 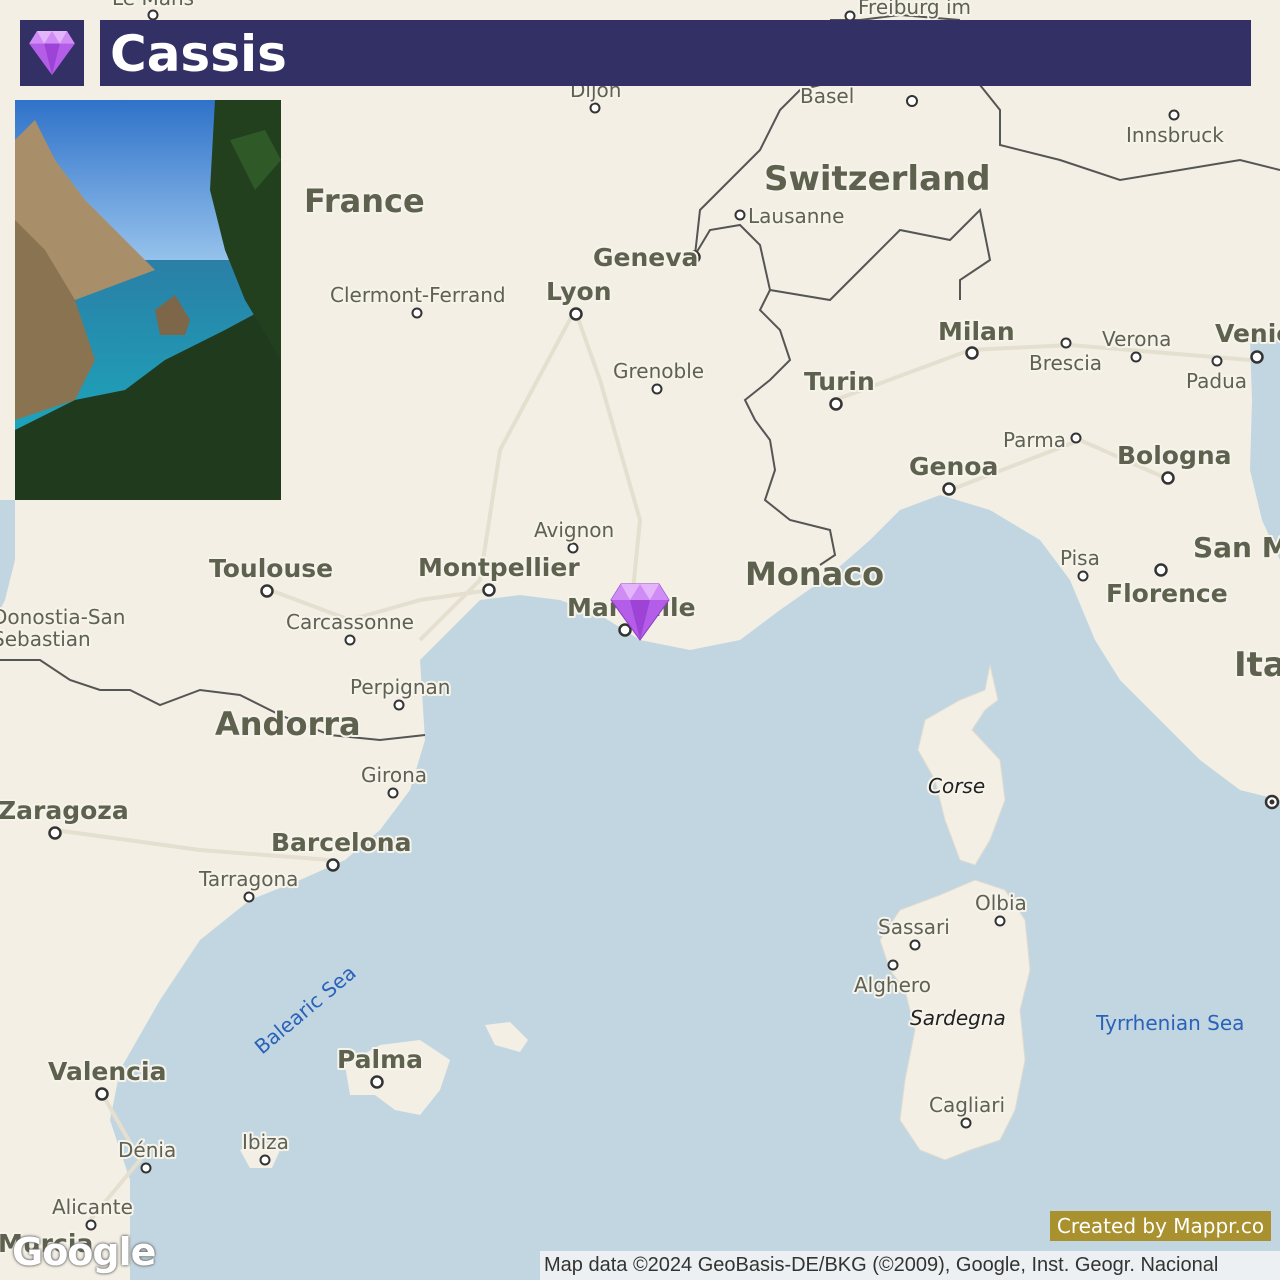 I want to click on map-label-le-mans: Le Mans, so click(x=153, y=5).